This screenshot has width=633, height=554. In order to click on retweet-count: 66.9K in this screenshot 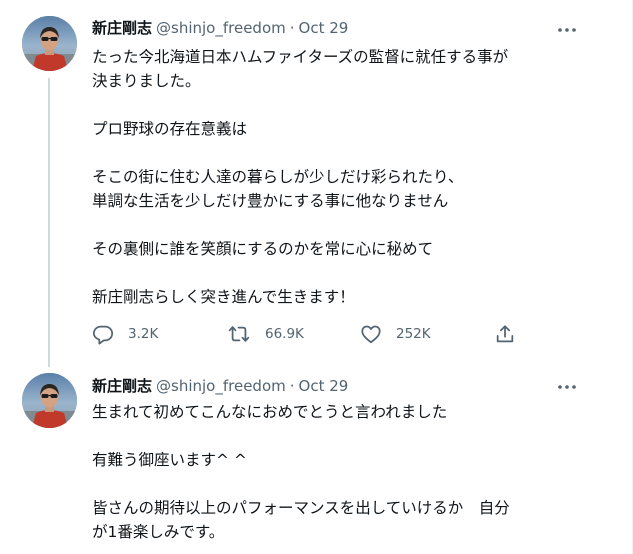, I will do `click(284, 334)`.